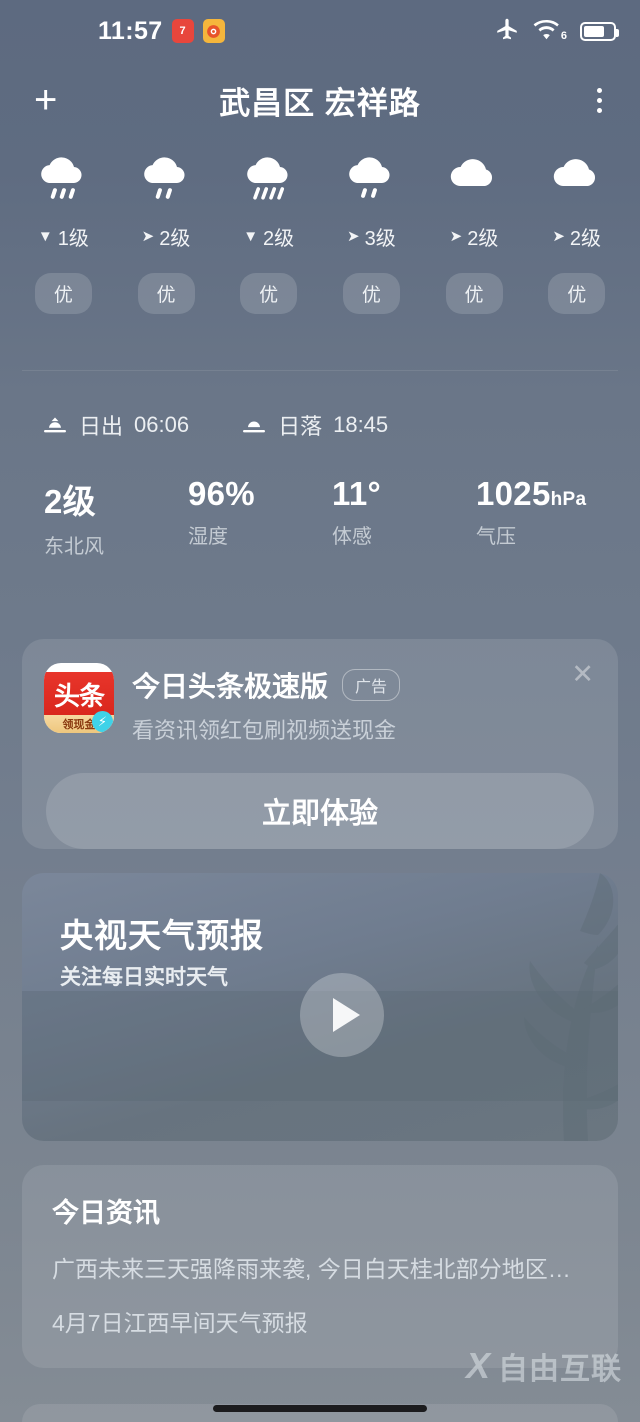 The height and width of the screenshot is (1422, 640). What do you see at coordinates (260, 494) in the screenshot?
I see `metric-value: 96%` at bounding box center [260, 494].